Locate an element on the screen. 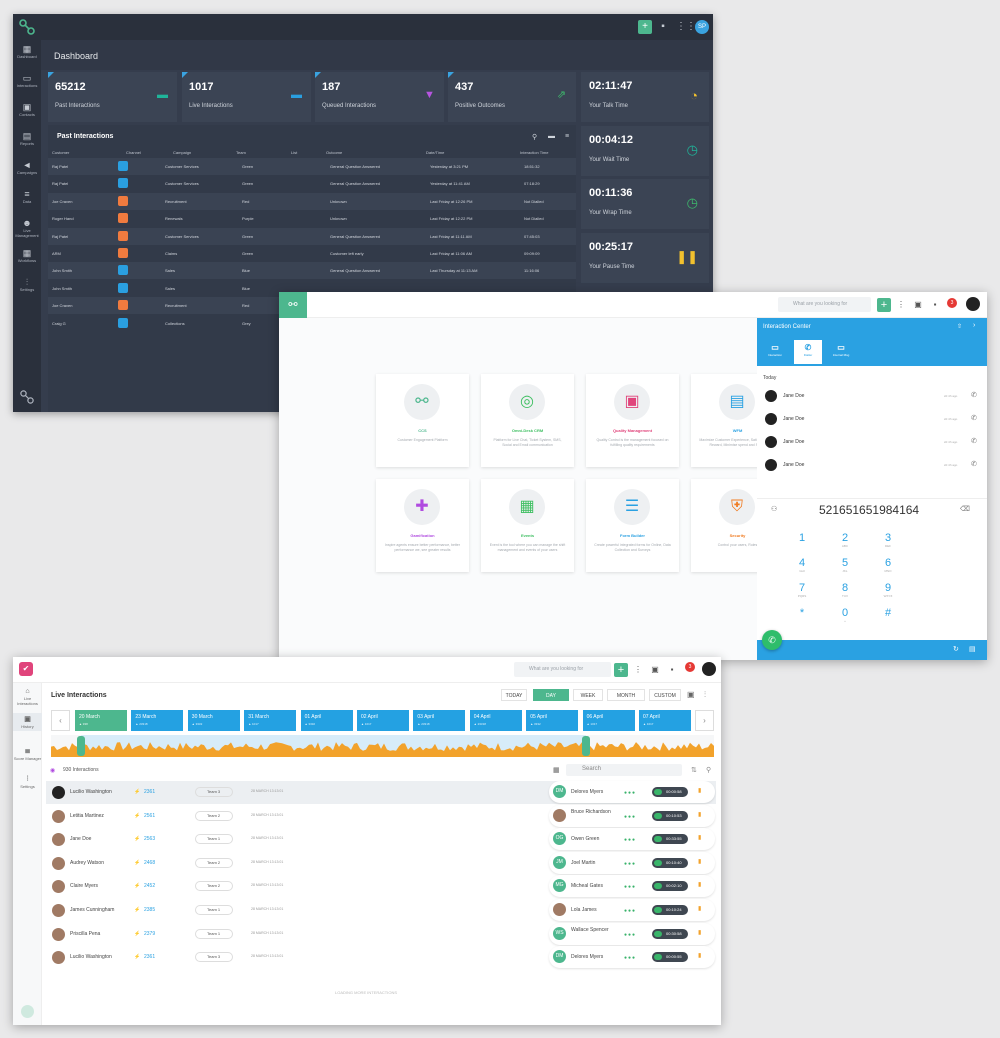 Image resolution: width=1000 pixels, height=1038 pixels. sidebar-item-workflows: ▦ Workflows is located at coordinates (27, 255).